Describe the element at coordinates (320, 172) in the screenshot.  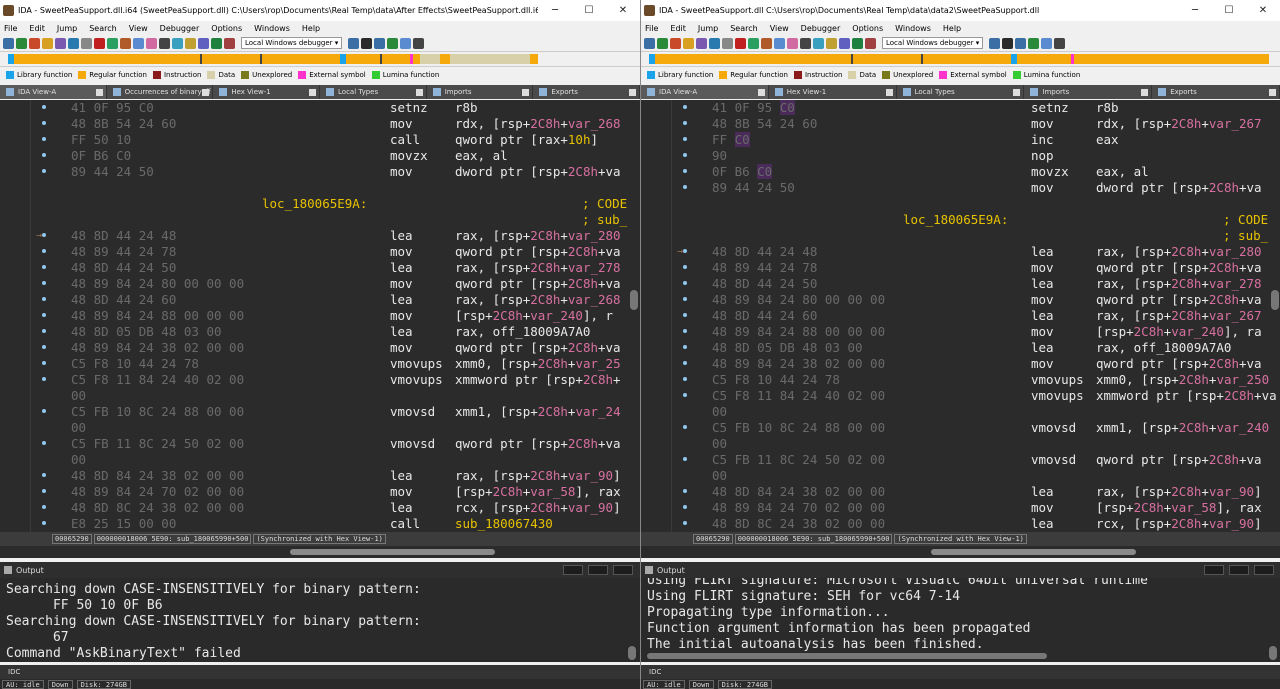
I see `disasm-line: 89 44 24 50 mov dword ptr [rsp+2C8h+va` at that location.